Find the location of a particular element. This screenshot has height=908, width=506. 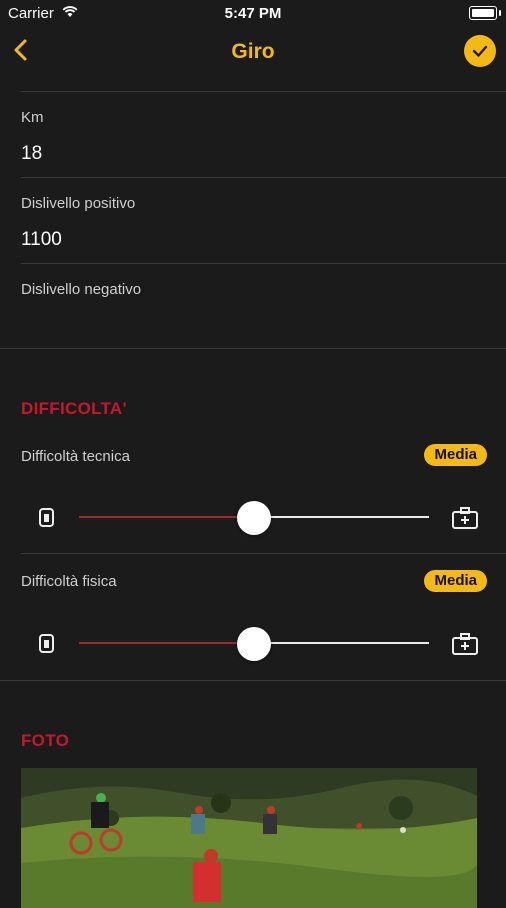

confirm-button is located at coordinates (480, 51).